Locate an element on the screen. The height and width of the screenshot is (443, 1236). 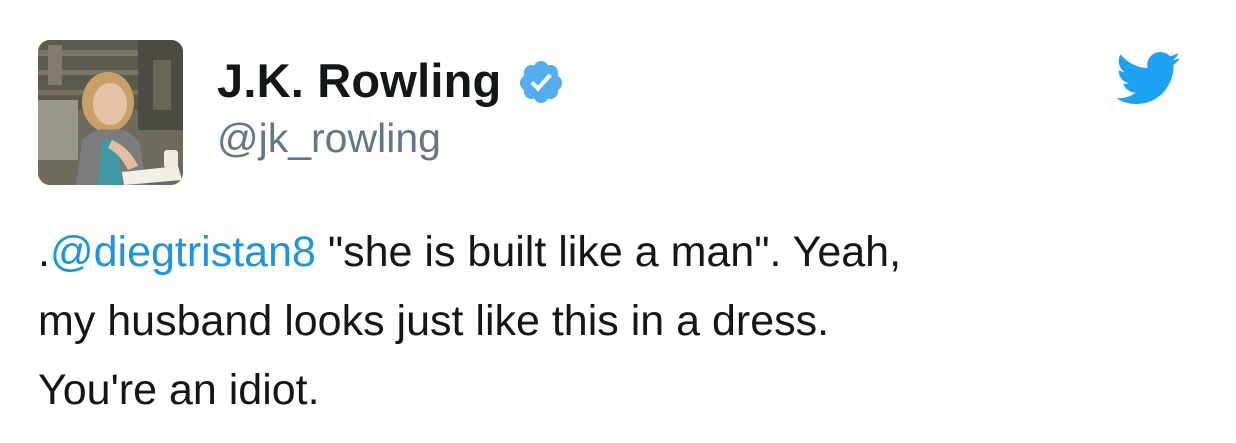
verified-badge-icon is located at coordinates (541, 82).